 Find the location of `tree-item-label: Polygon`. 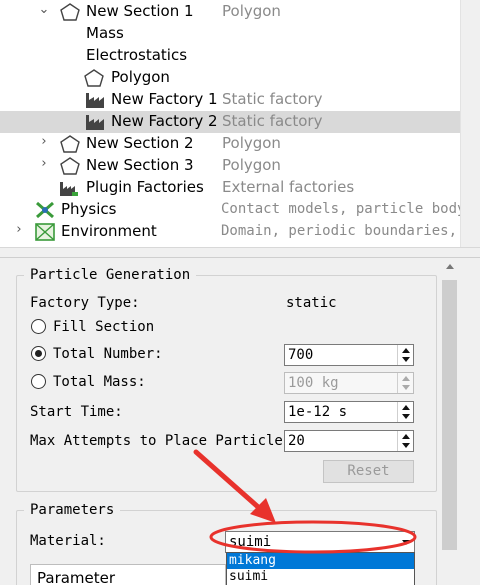

tree-item-label: Polygon is located at coordinates (140, 77).